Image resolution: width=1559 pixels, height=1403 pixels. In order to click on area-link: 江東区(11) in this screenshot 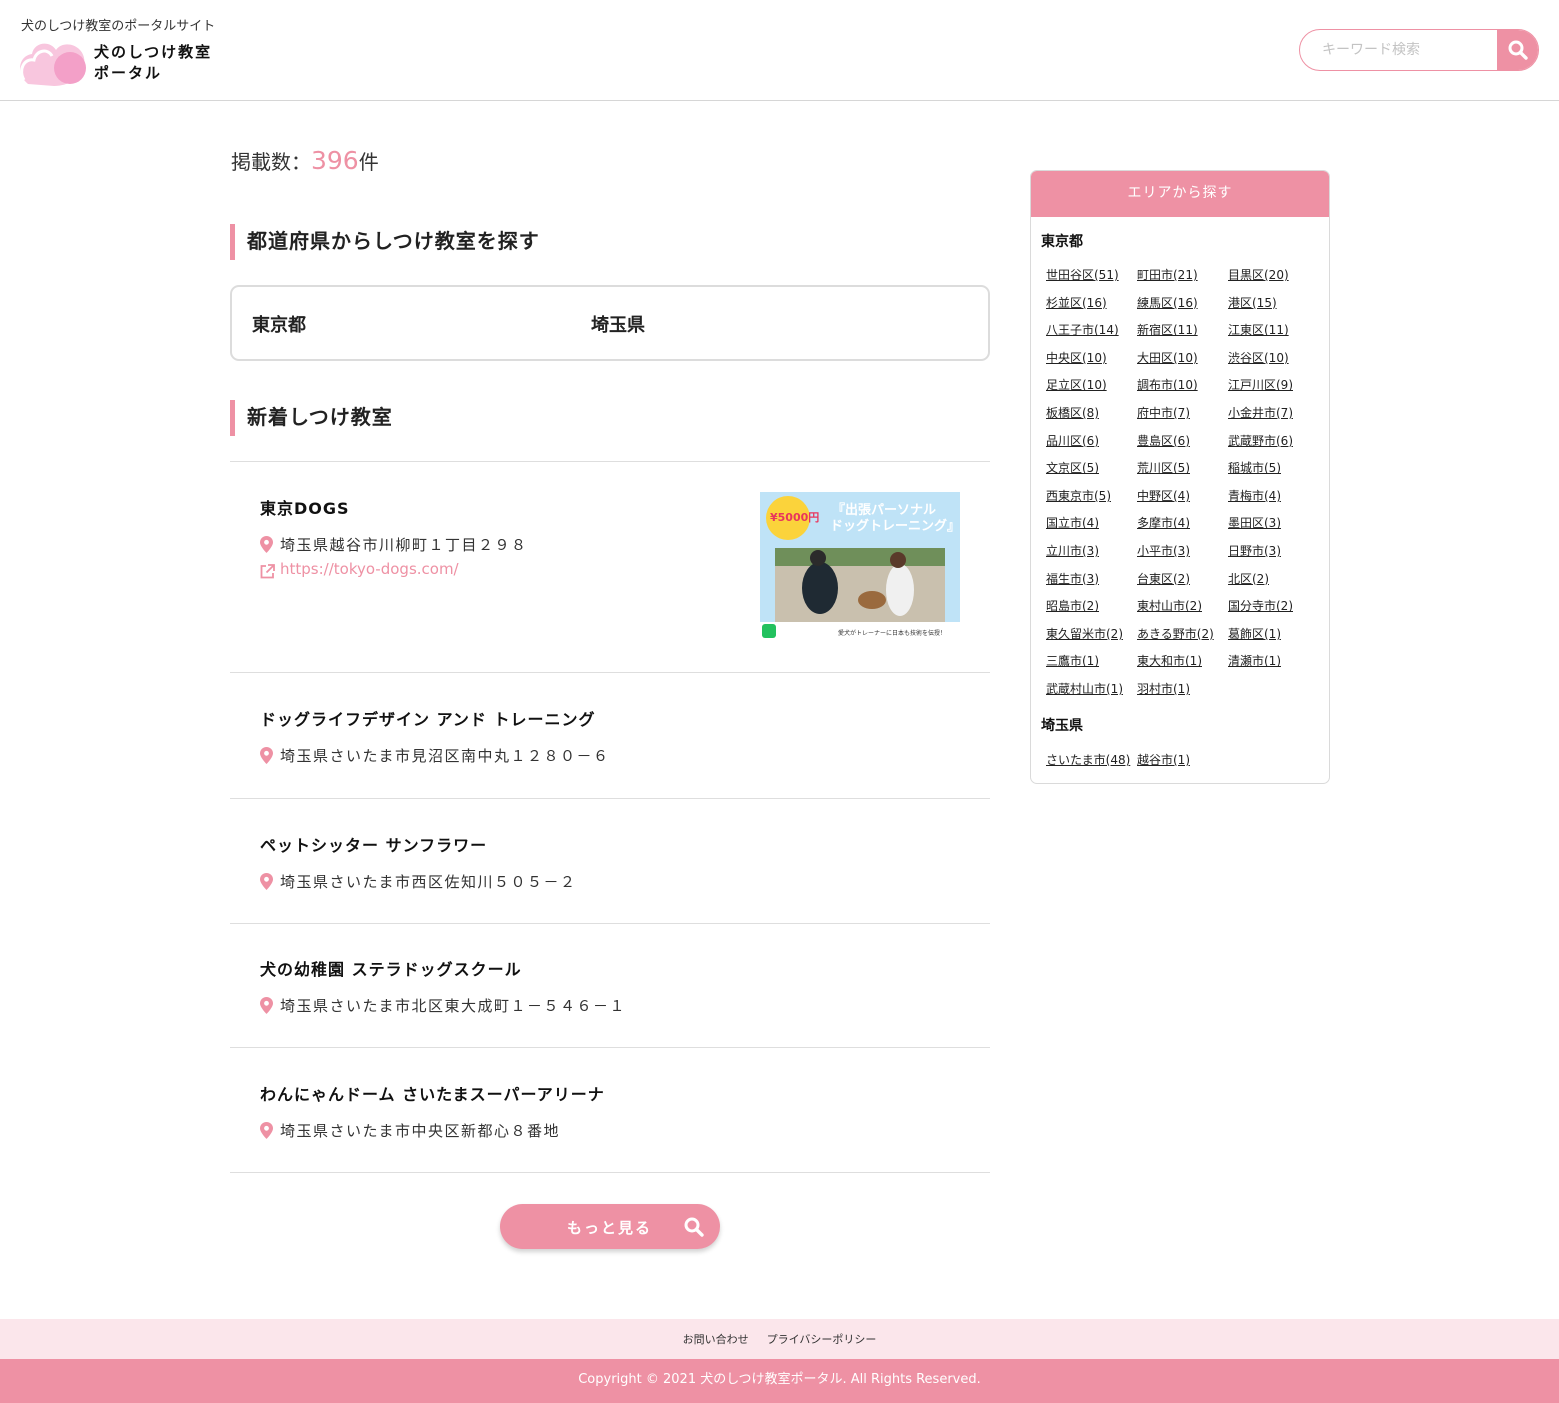, I will do `click(1273, 330)`.